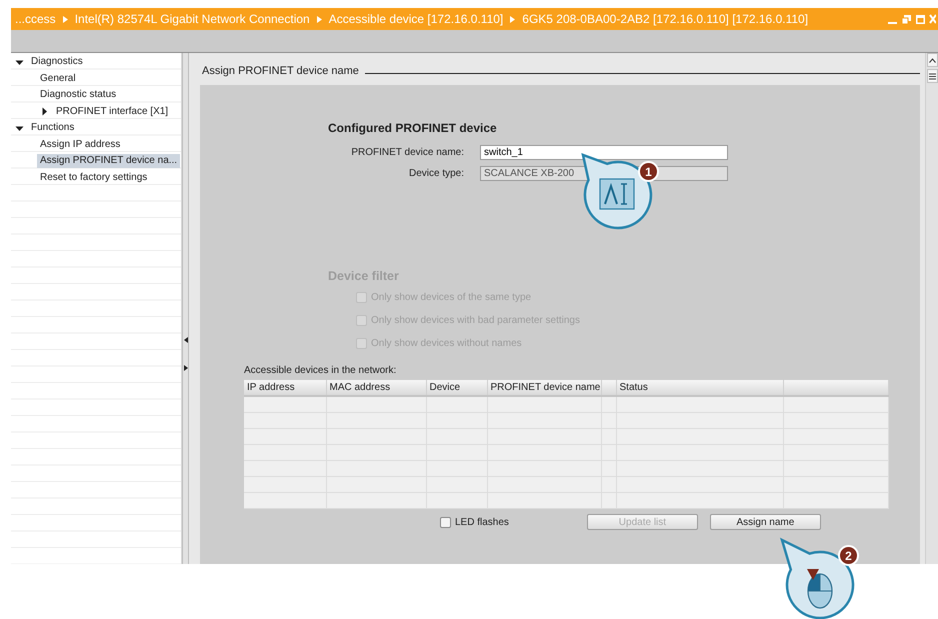 This screenshot has width=938, height=619. What do you see at coordinates (407, 152) in the screenshot?
I see `field-label: PROFINET device name:` at bounding box center [407, 152].